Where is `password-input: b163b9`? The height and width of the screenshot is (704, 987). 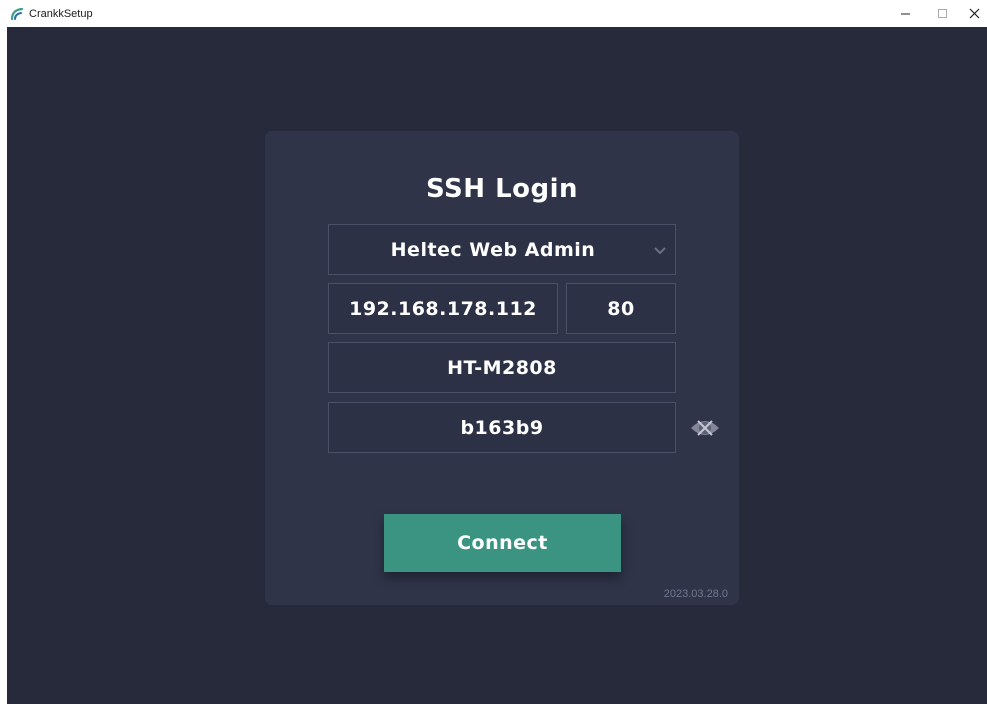
password-input: b163b9 is located at coordinates (502, 427).